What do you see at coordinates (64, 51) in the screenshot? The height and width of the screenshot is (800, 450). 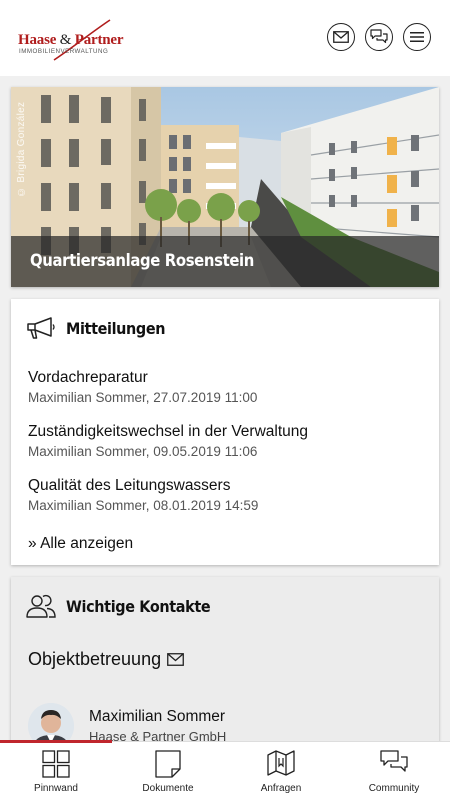 I see `logo-subtitle: IMMOBILIENVERWALTUNG` at bounding box center [64, 51].